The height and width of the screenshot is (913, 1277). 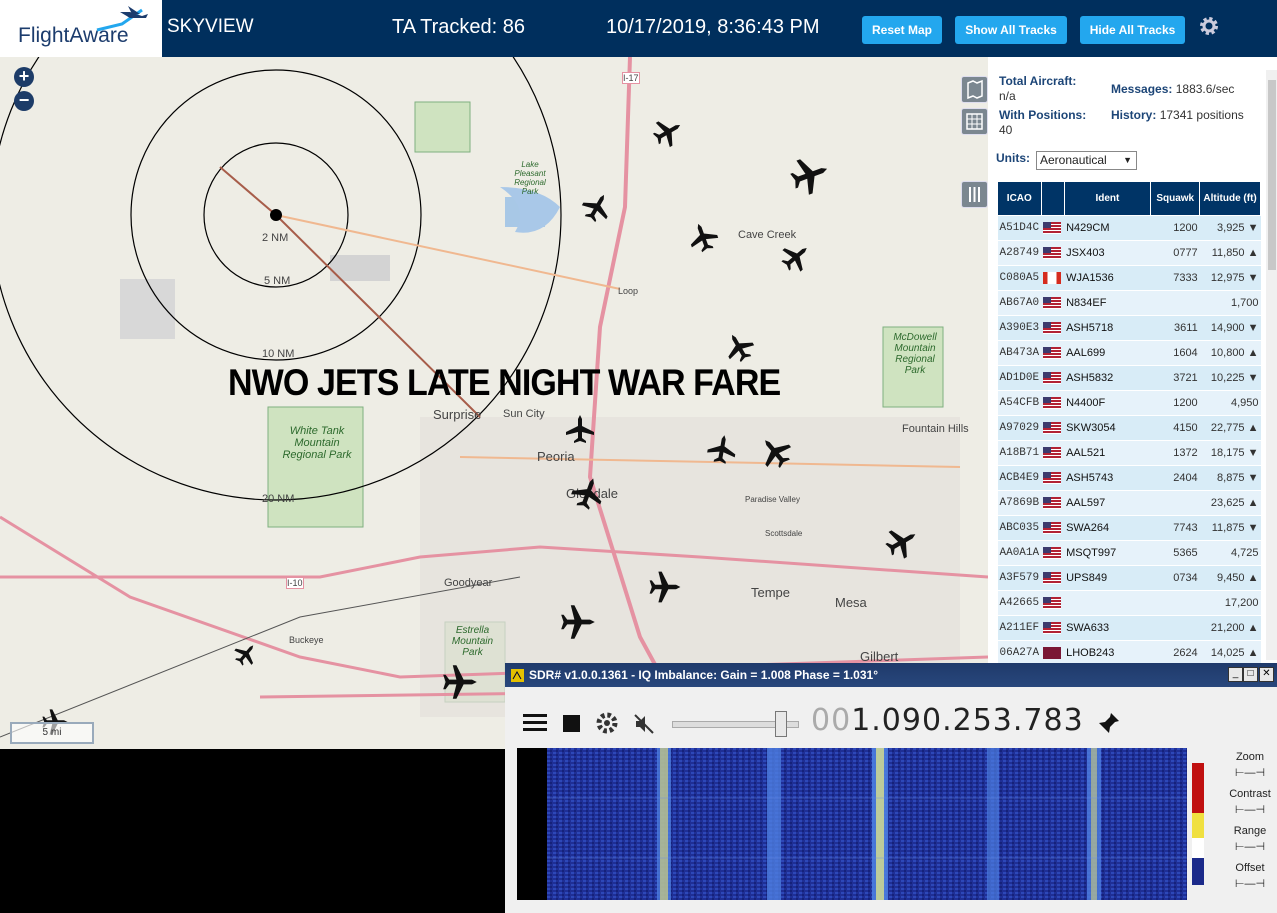 What do you see at coordinates (1250, 809) in the screenshot?
I see `contrast-slider: ⊢—⊣` at bounding box center [1250, 809].